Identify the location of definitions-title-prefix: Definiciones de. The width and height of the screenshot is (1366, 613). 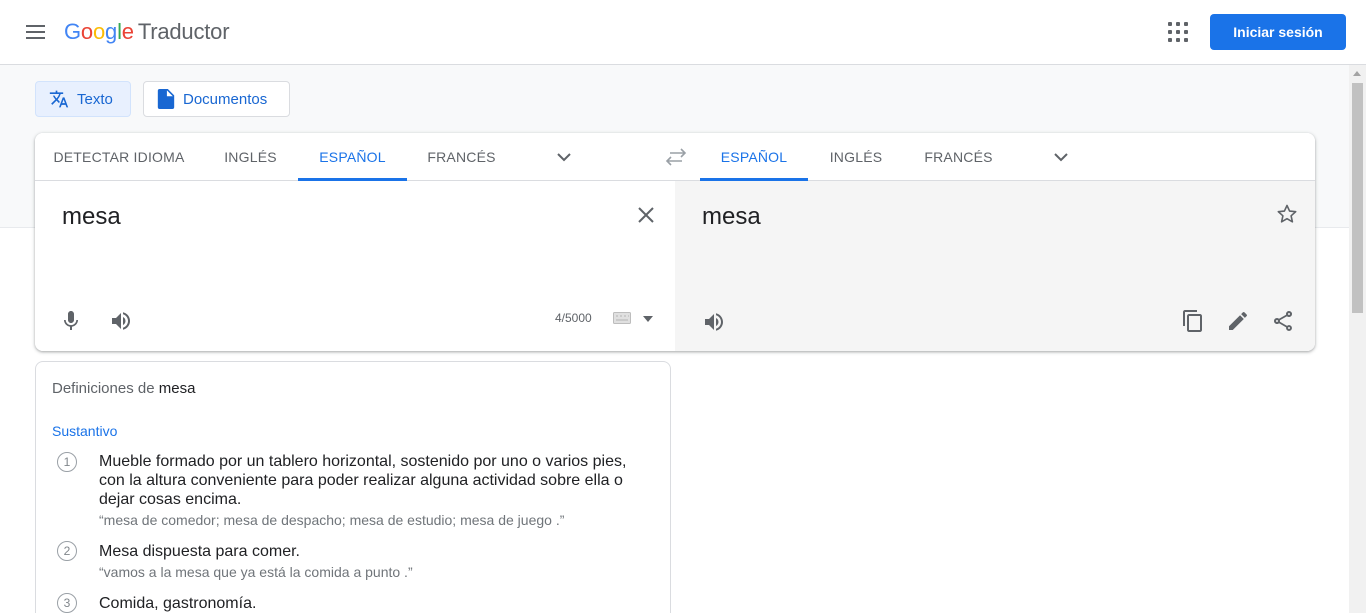
(103, 388).